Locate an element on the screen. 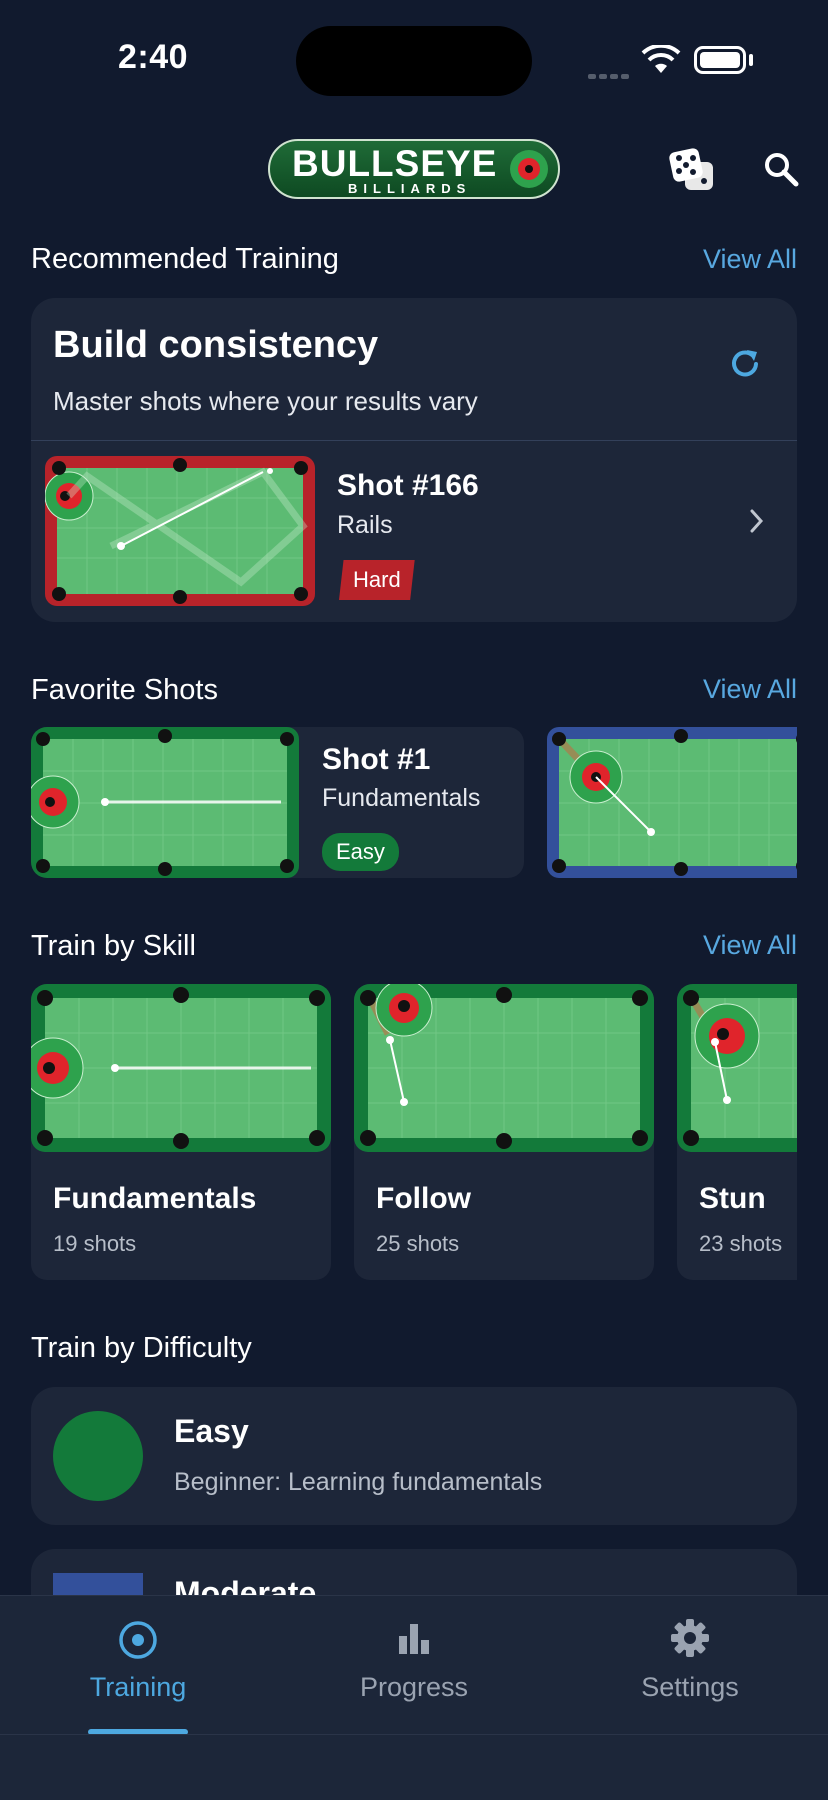  logo-wordmark: BULLSEYE is located at coordinates (395, 163).